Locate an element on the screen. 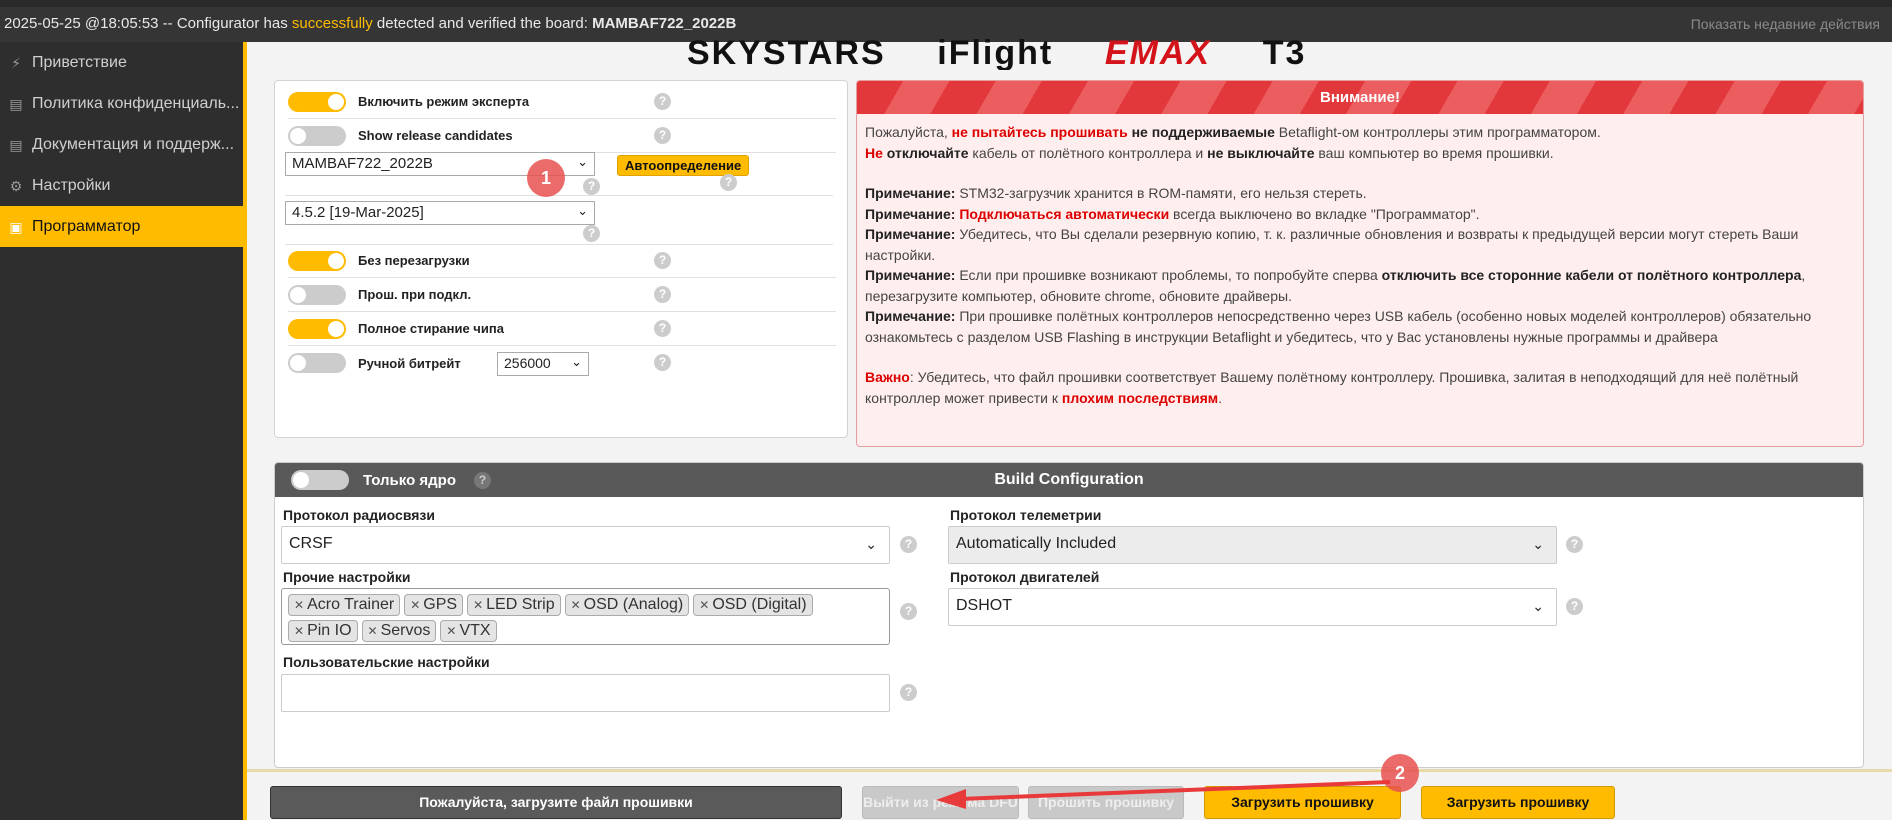 The image size is (1892, 820). flash-on-connect-toggle is located at coordinates (317, 294).